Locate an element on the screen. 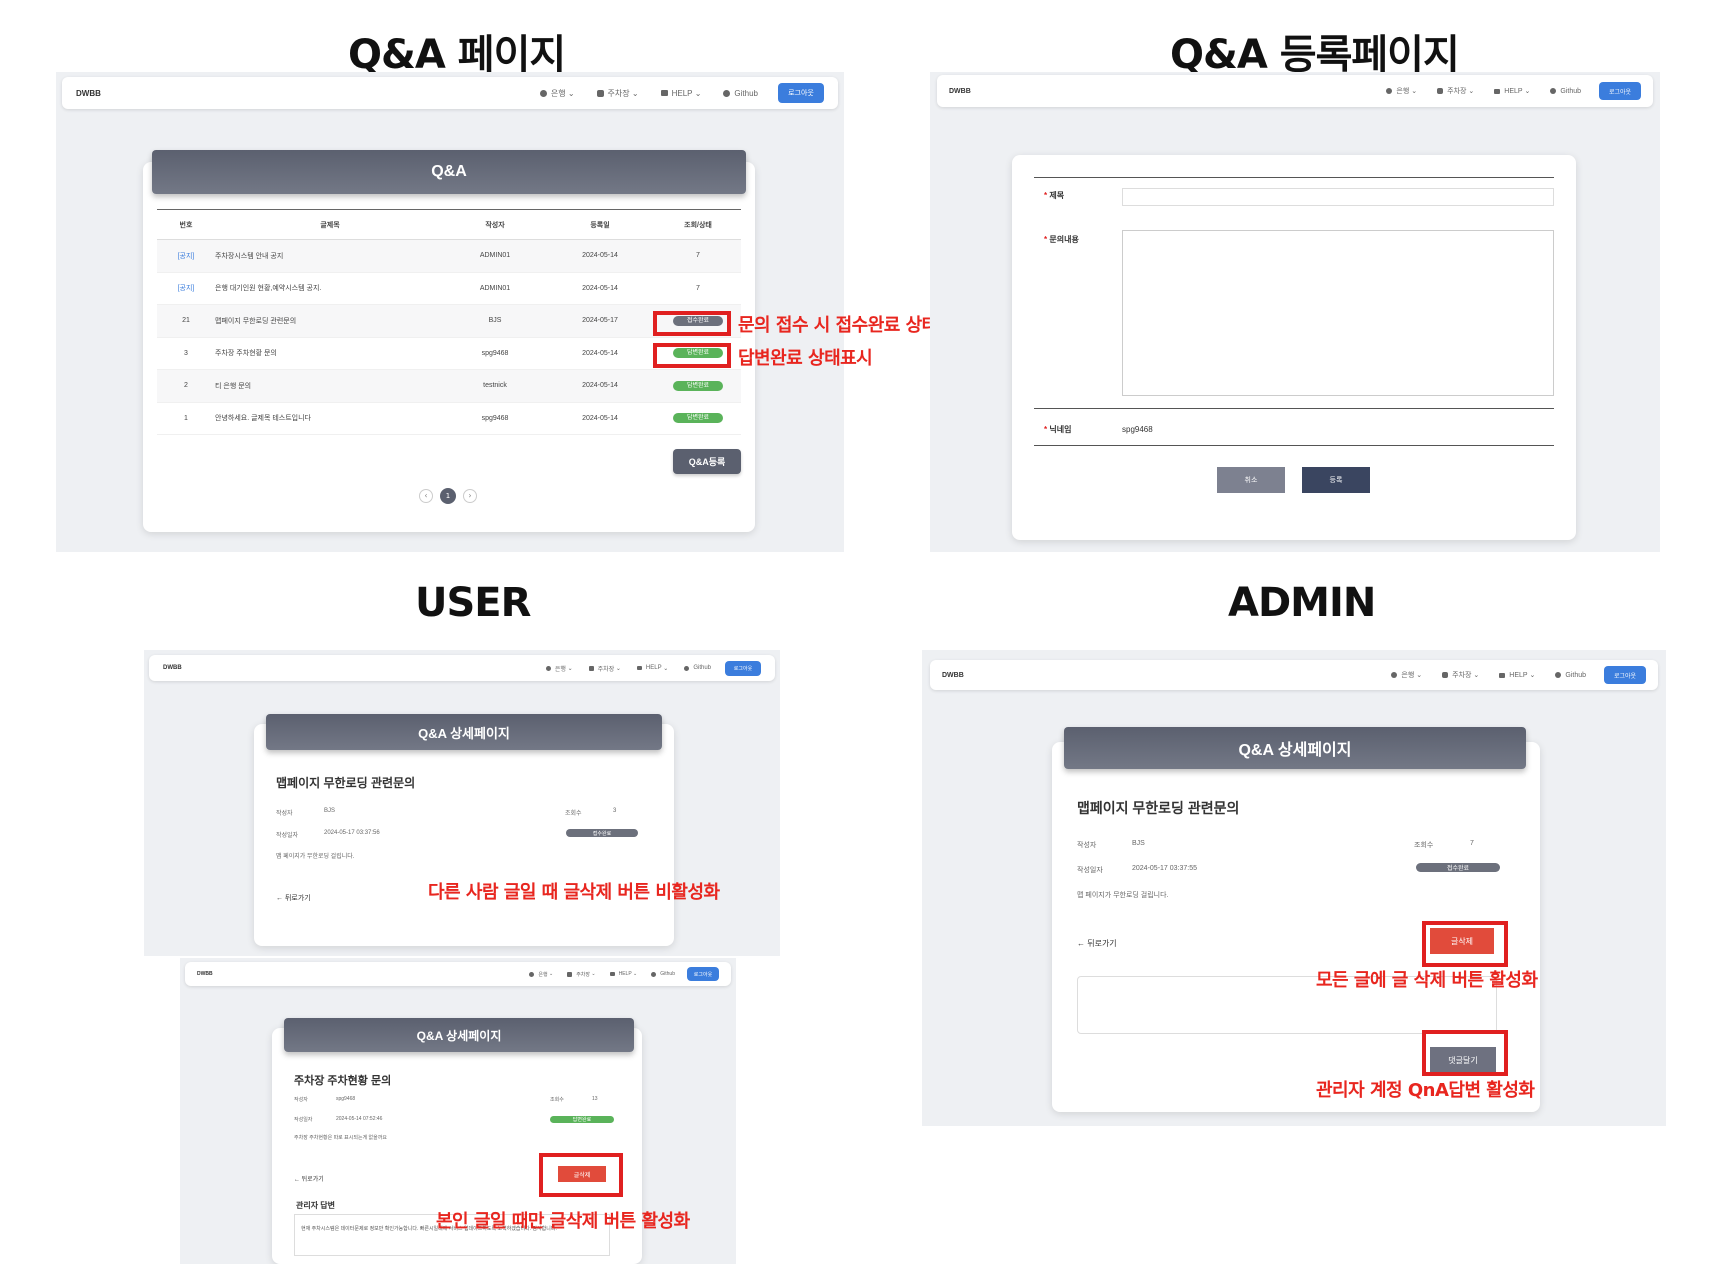  col-status: 조회/상태 is located at coordinates (698, 224).